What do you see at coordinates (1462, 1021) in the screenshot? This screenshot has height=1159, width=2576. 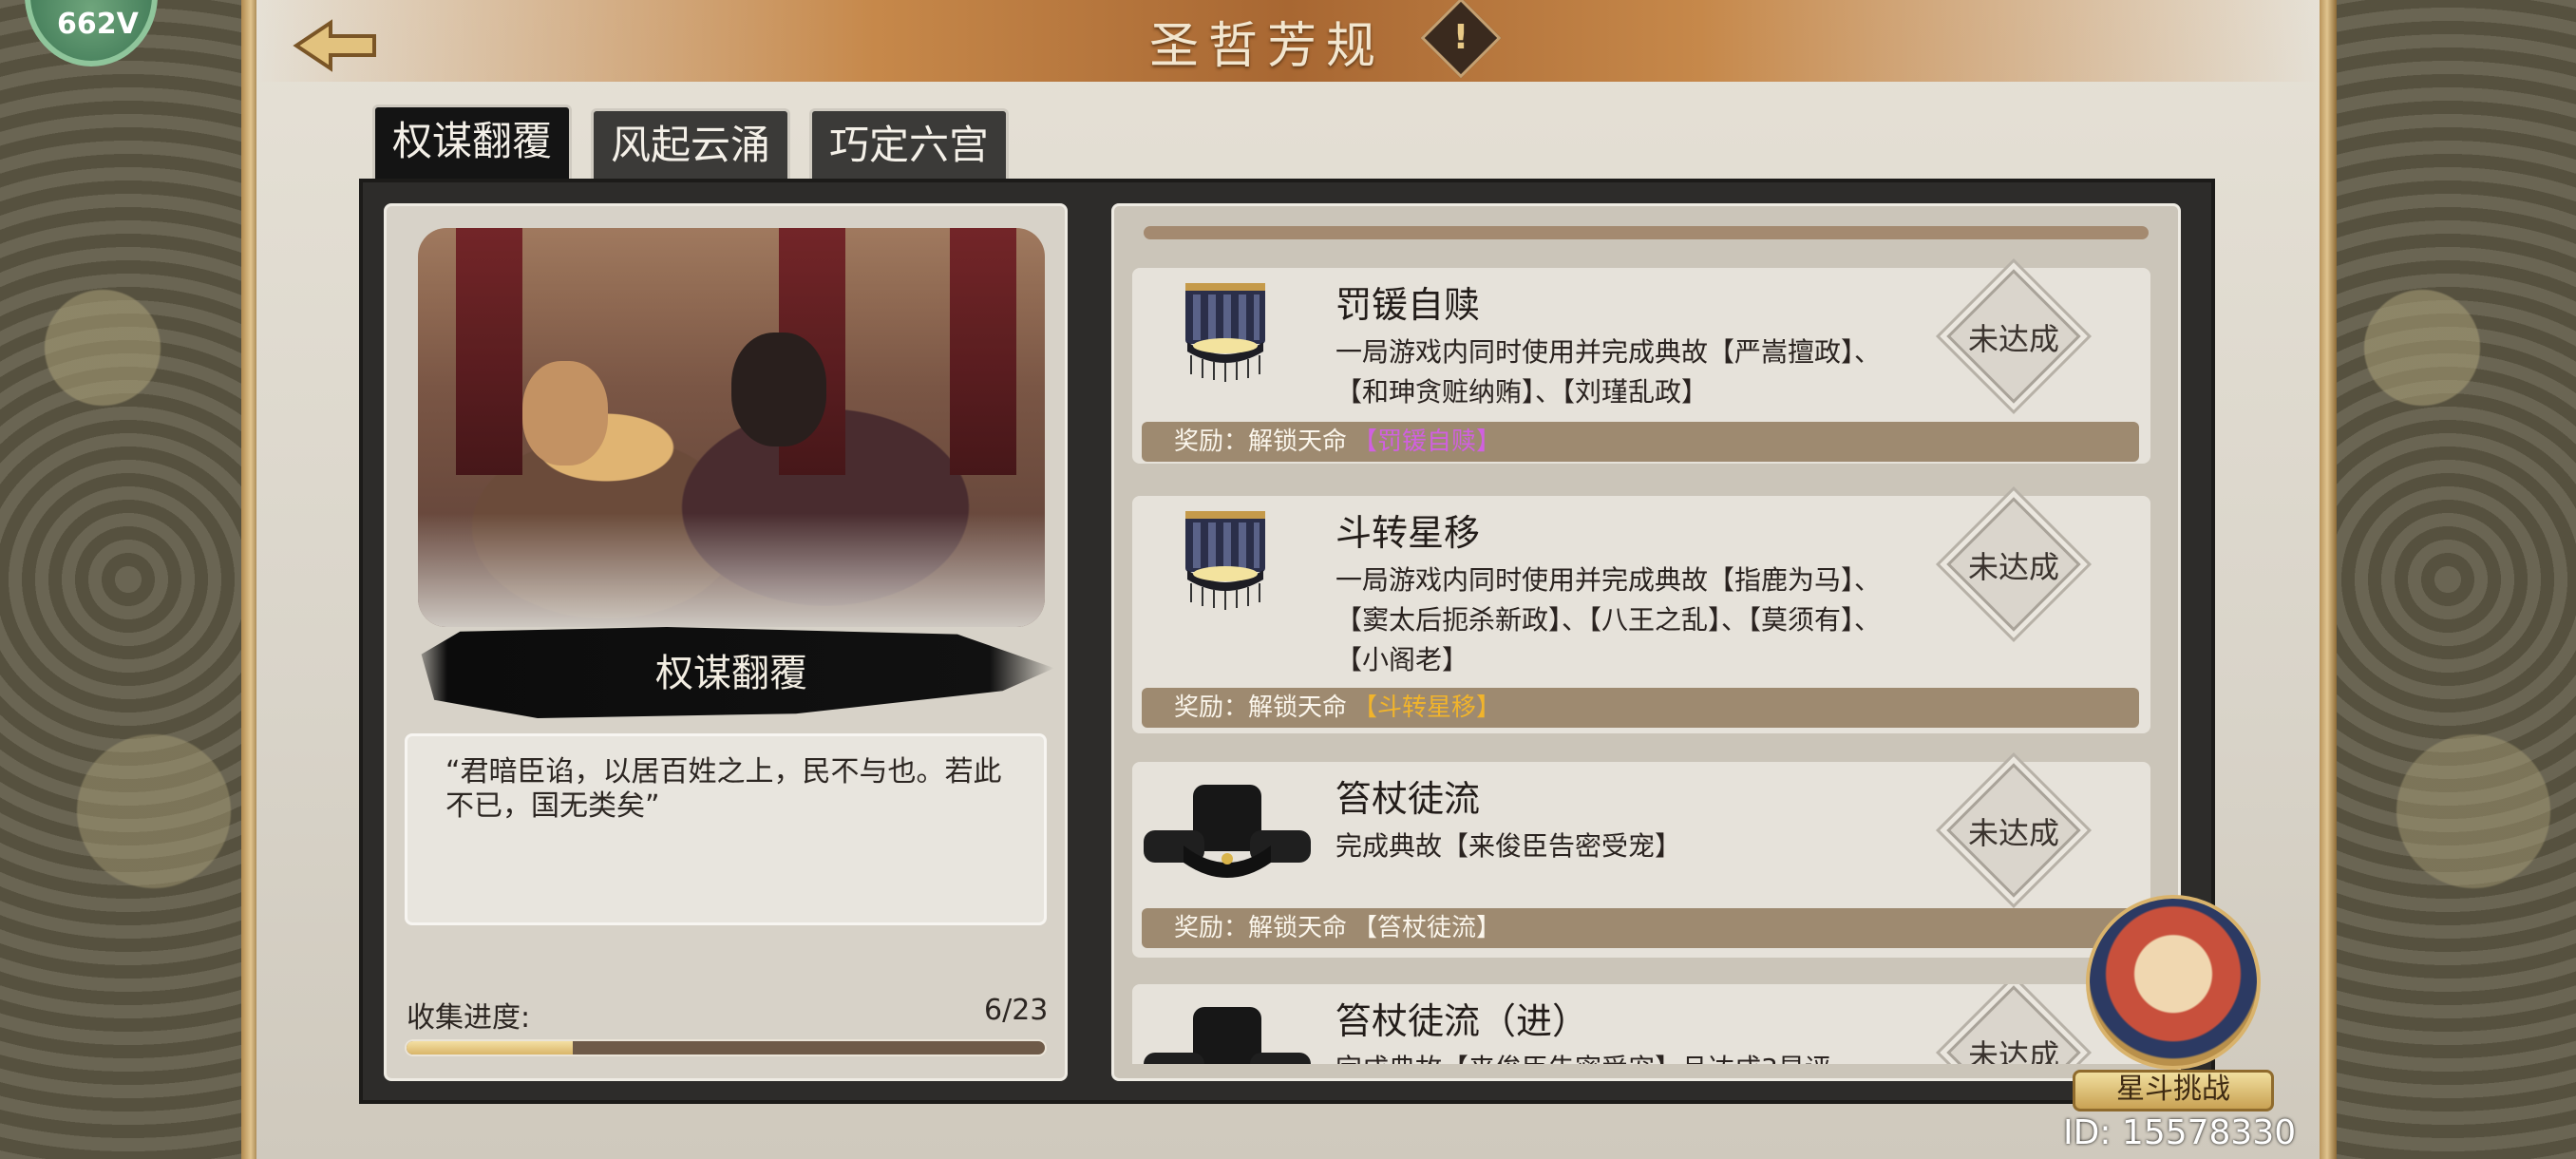 I see `achievement-title: 笞杖徒流（进）` at bounding box center [1462, 1021].